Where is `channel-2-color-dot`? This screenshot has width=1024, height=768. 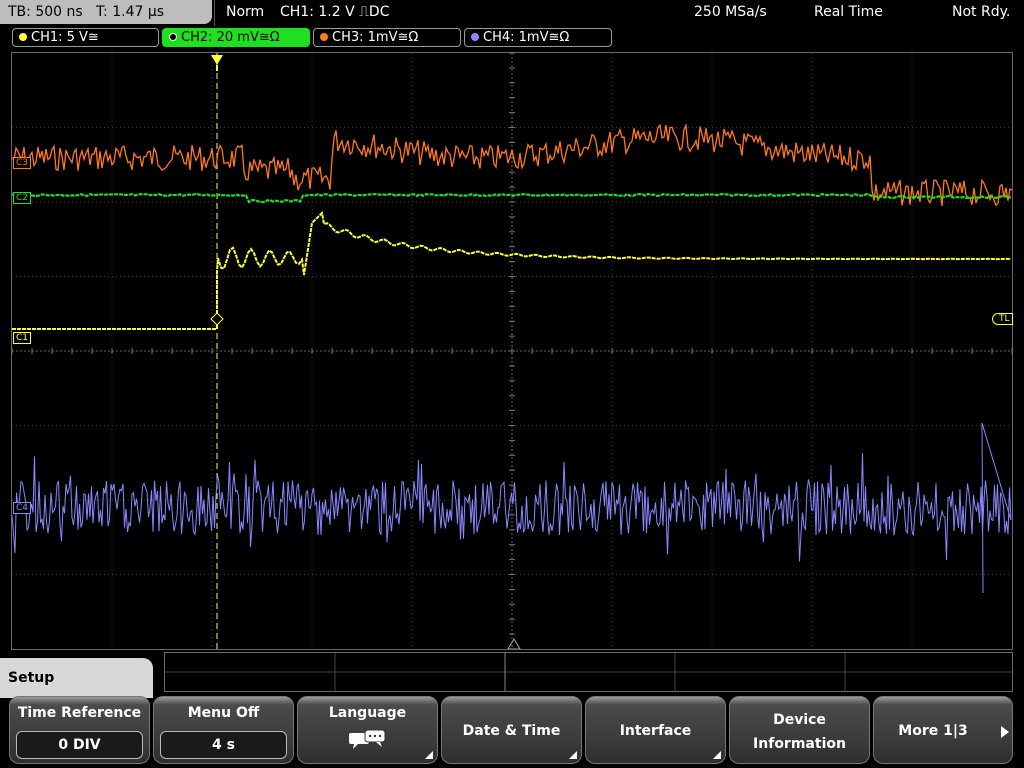 channel-2-color-dot is located at coordinates (173, 37).